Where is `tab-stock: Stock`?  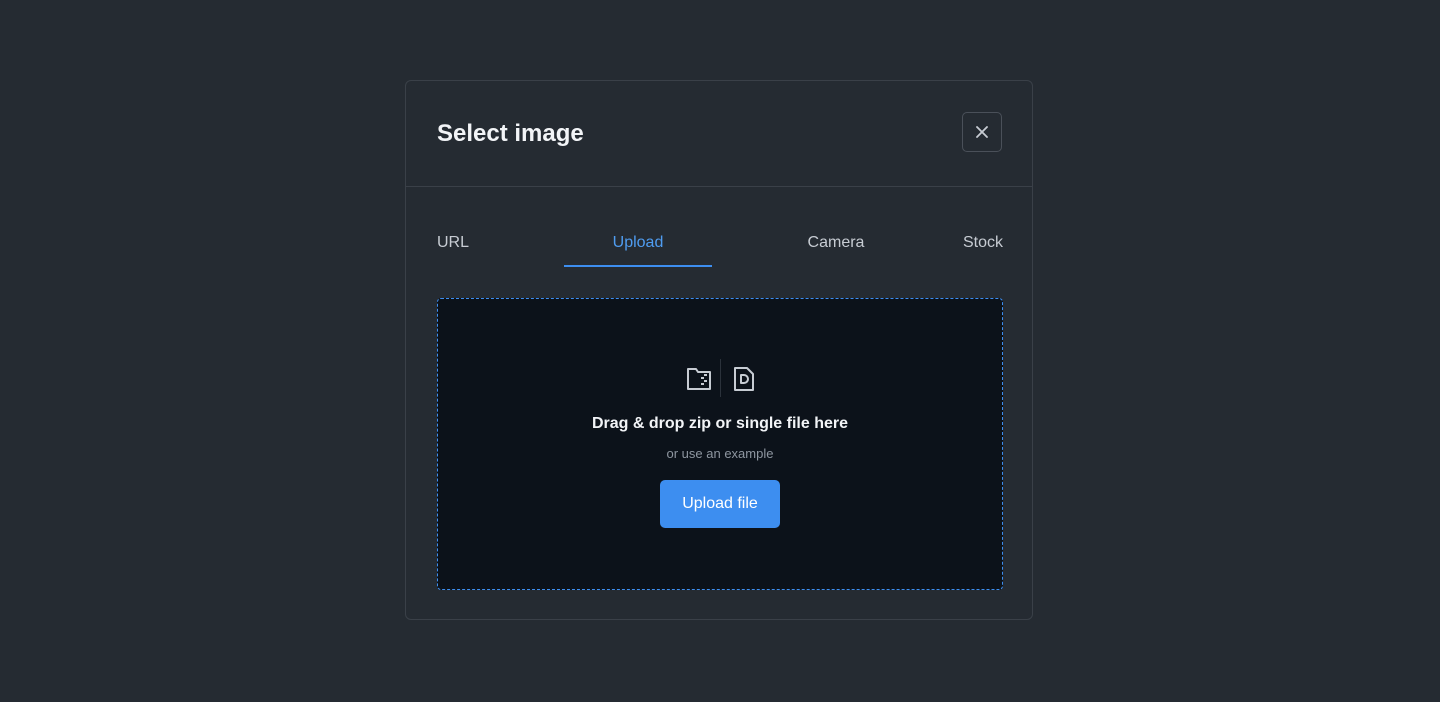
tab-stock: Stock is located at coordinates (977, 247).